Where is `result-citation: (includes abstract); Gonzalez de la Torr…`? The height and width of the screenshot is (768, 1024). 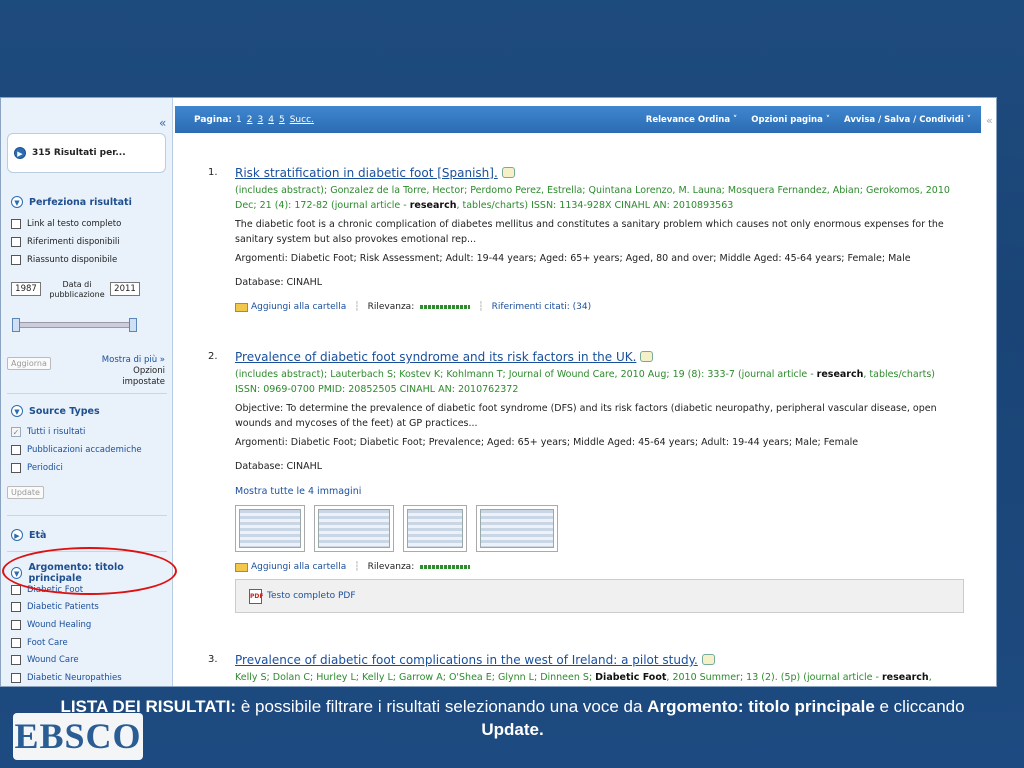
result-citation: (includes abstract); Gonzalez de la Torr… is located at coordinates (592, 198).